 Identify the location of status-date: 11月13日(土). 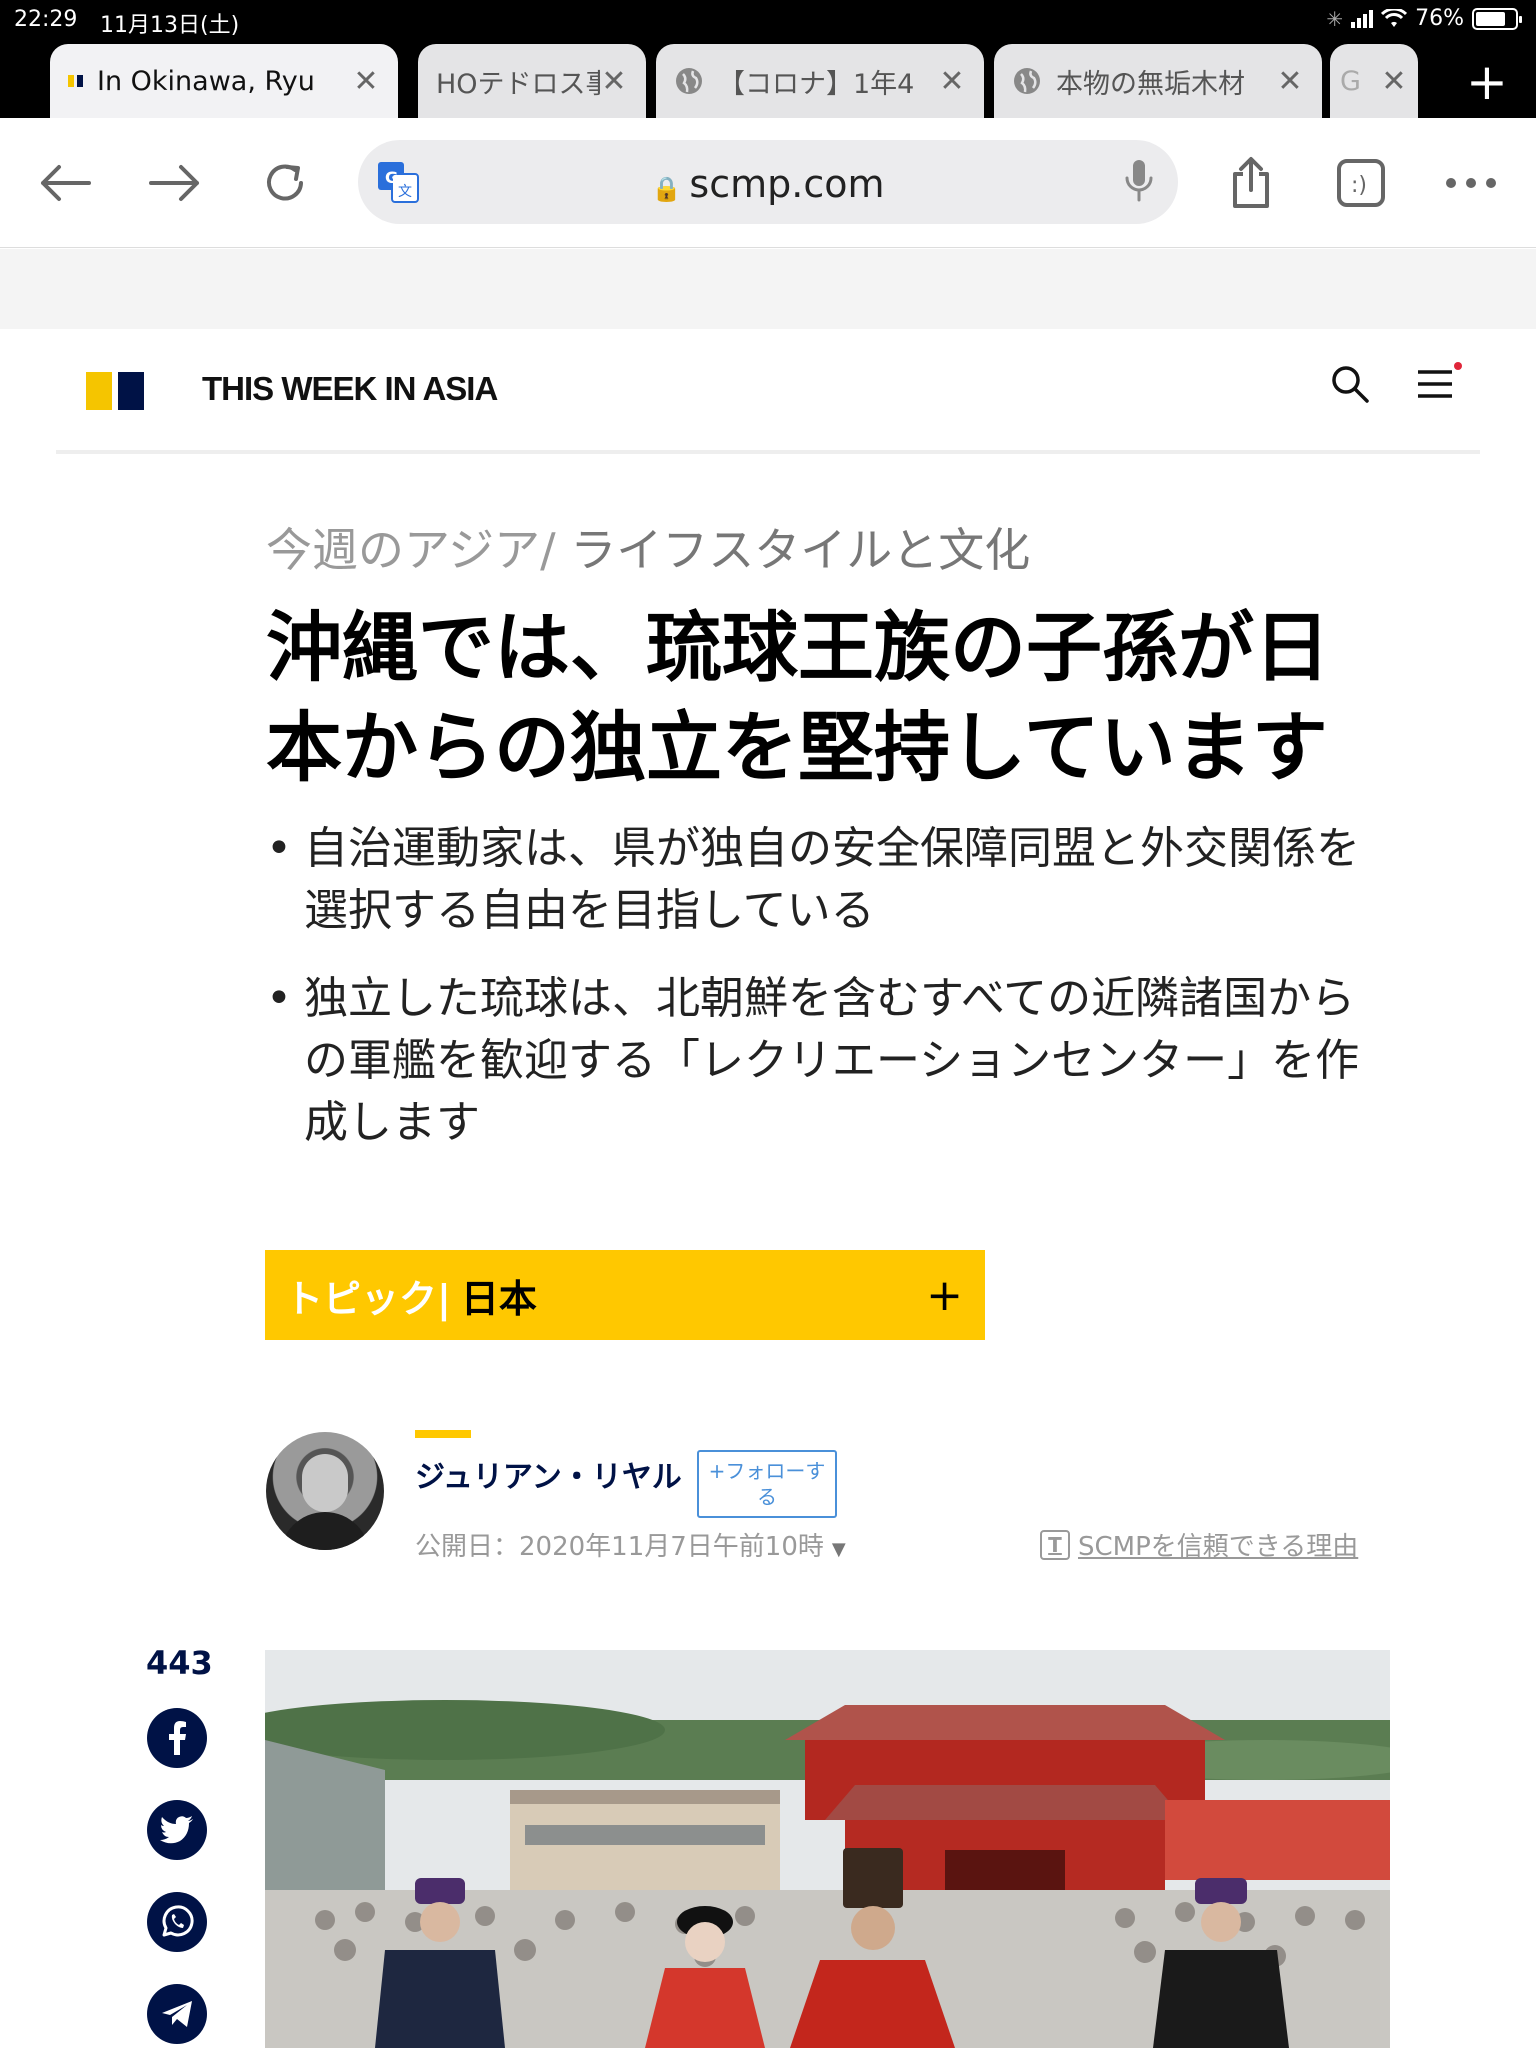
(170, 25).